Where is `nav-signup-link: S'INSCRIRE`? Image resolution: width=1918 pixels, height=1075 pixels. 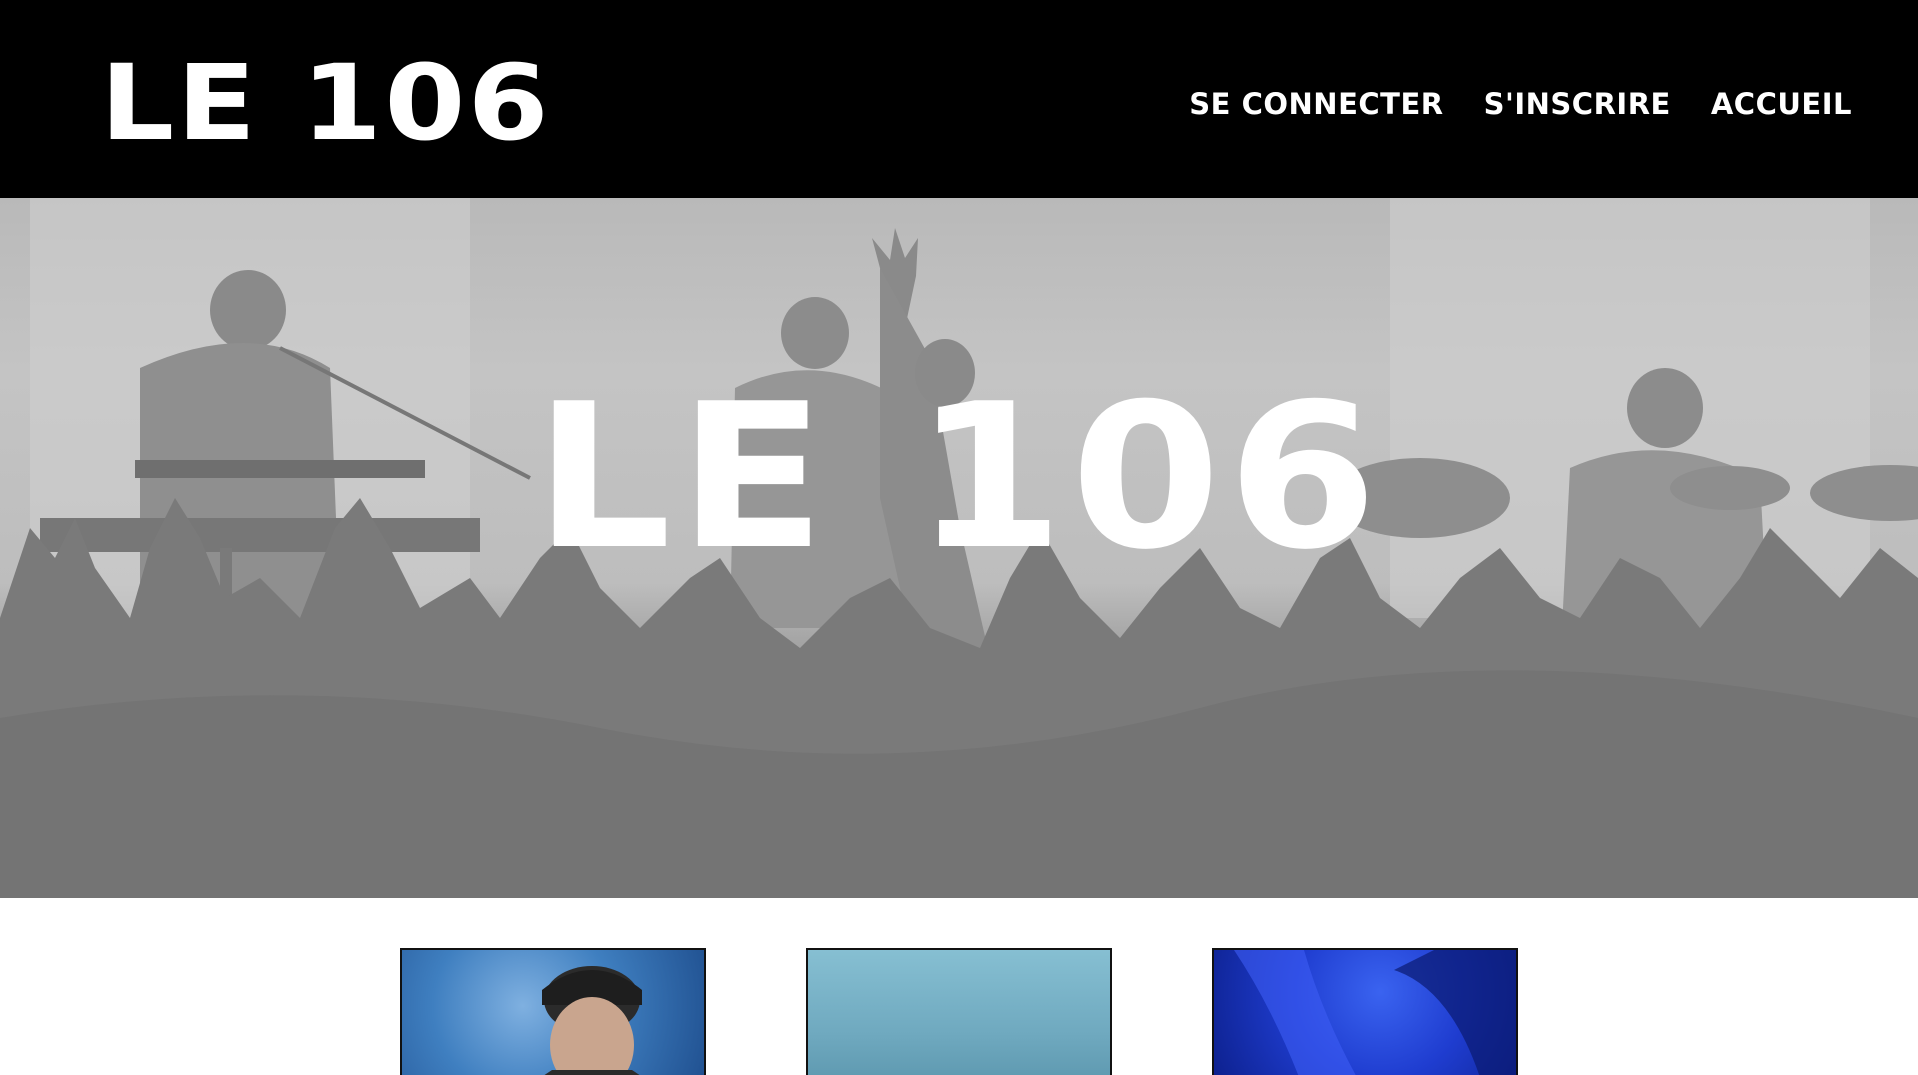
nav-signup-link: S'INSCRIRE is located at coordinates (1577, 104).